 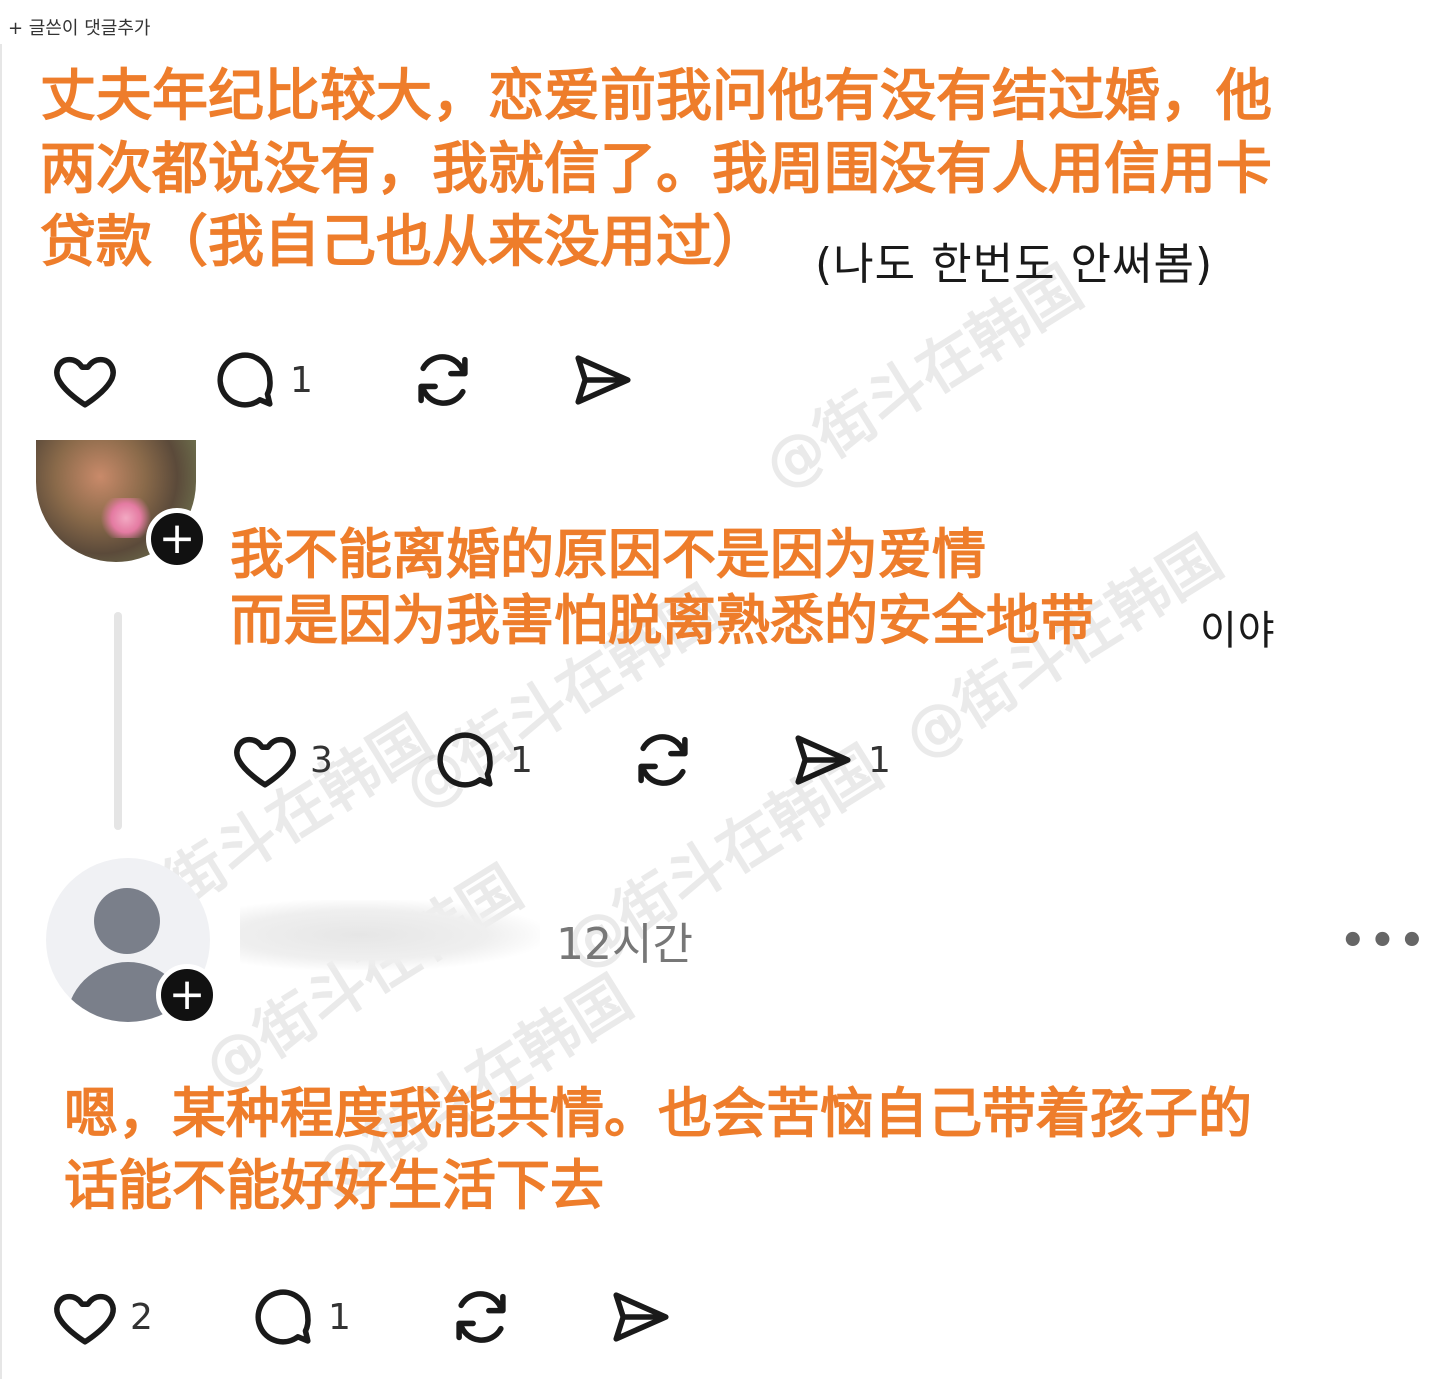 What do you see at coordinates (580, 765) in the screenshot?
I see `post-actions: 3 1 1` at bounding box center [580, 765].